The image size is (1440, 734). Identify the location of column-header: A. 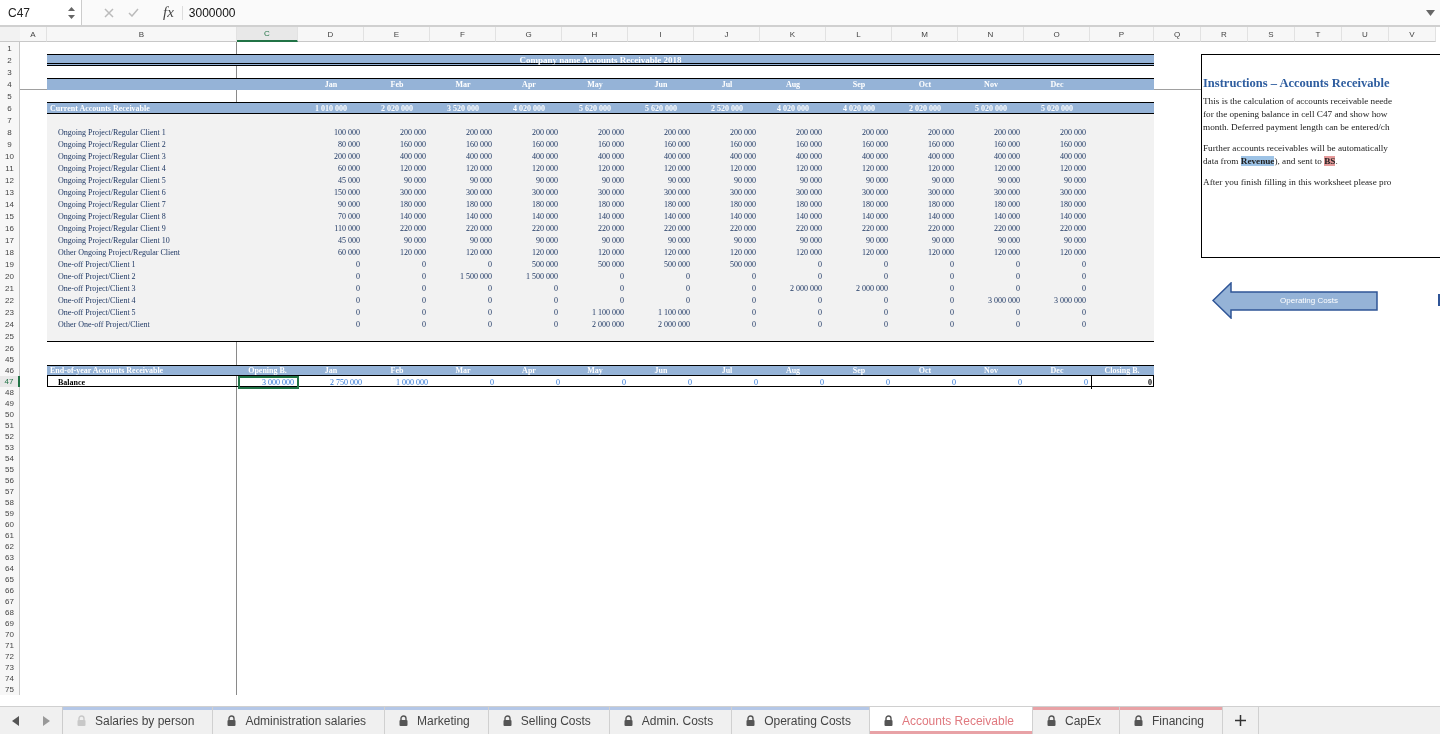
(33, 34).